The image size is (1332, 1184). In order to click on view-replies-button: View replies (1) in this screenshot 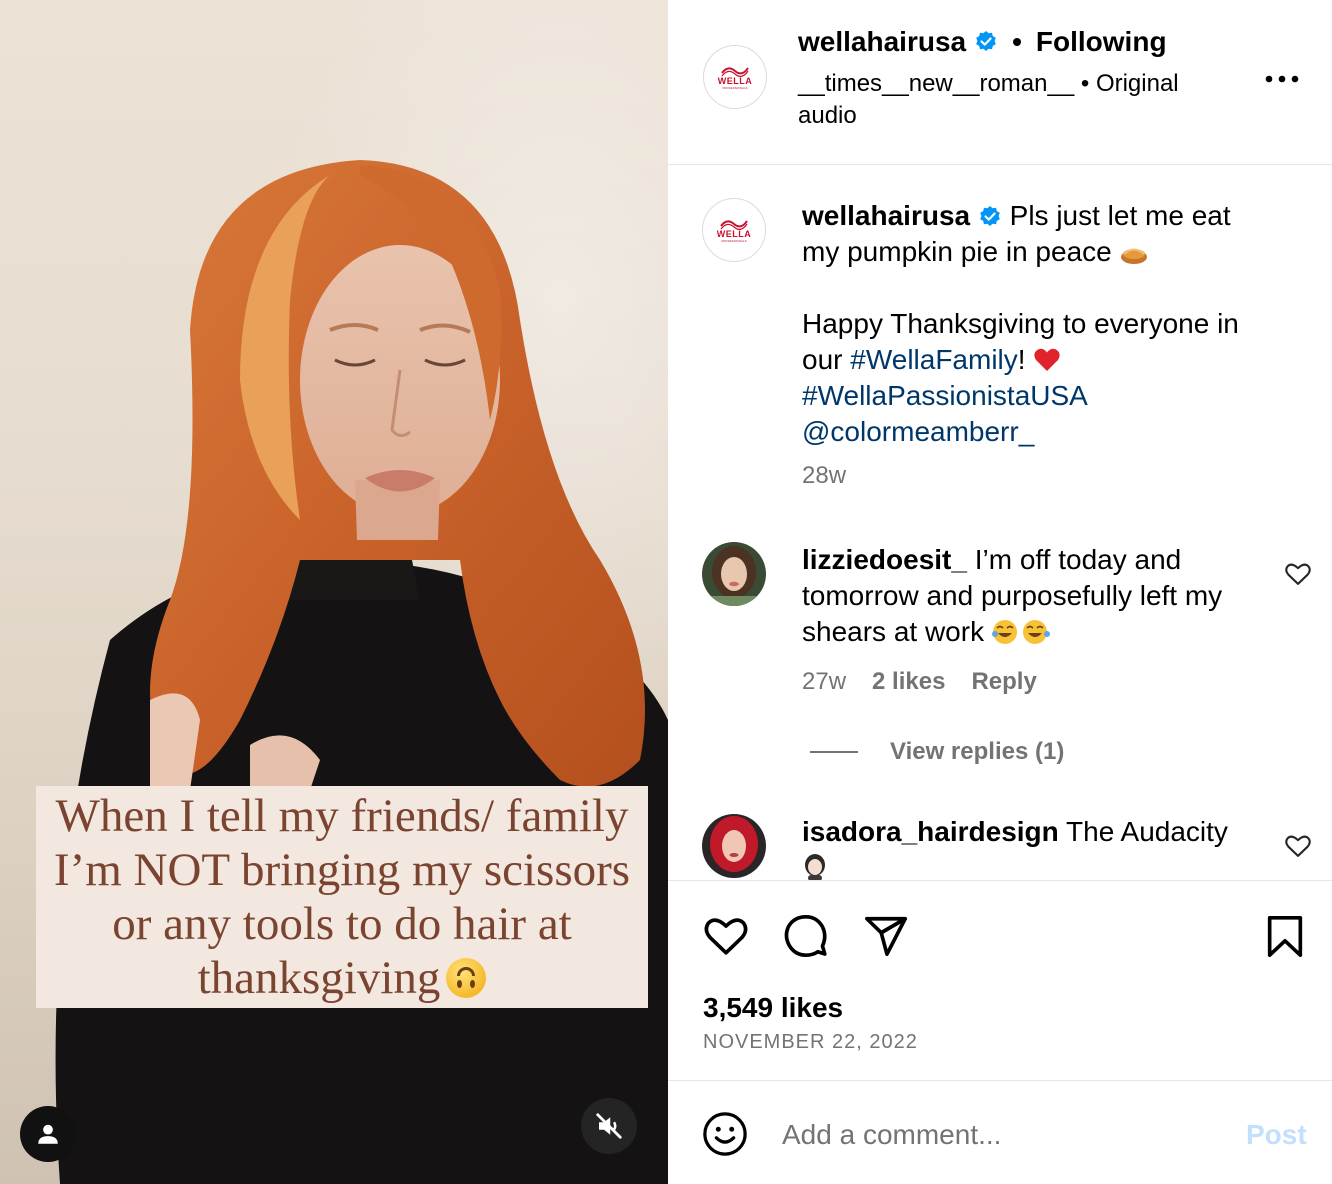, I will do `click(937, 752)`.